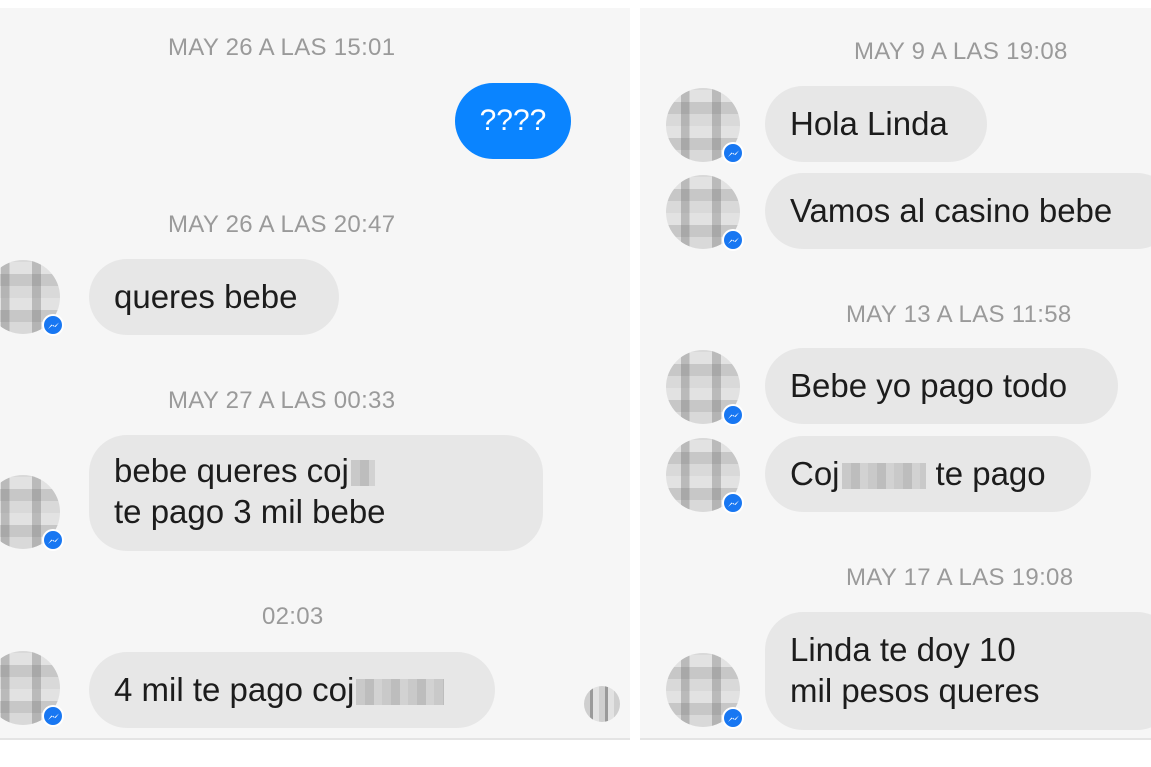 Image resolution: width=1151 pixels, height=767 pixels. What do you see at coordinates (928, 474) in the screenshot?
I see `incoming-message-bubble: Coj te pago` at bounding box center [928, 474].